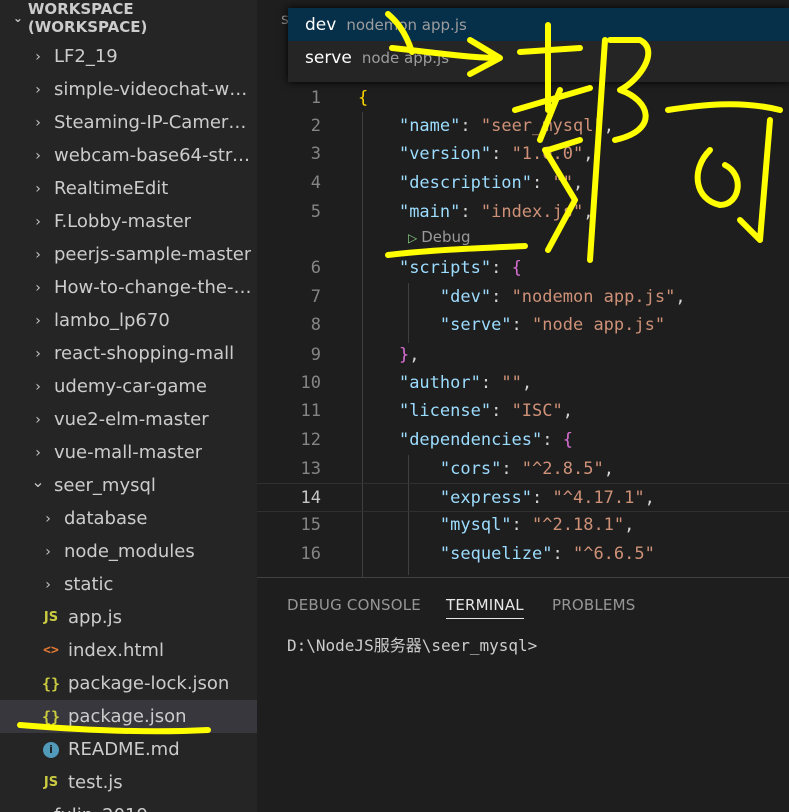  I want to click on explorer-item: › vue-mall-master, so click(128, 452).